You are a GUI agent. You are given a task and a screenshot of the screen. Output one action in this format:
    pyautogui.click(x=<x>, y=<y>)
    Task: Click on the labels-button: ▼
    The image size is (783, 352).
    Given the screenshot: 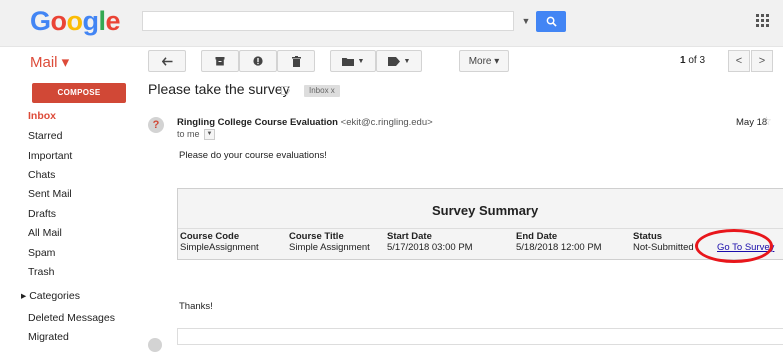 What is the action you would take?
    pyautogui.click(x=399, y=61)
    